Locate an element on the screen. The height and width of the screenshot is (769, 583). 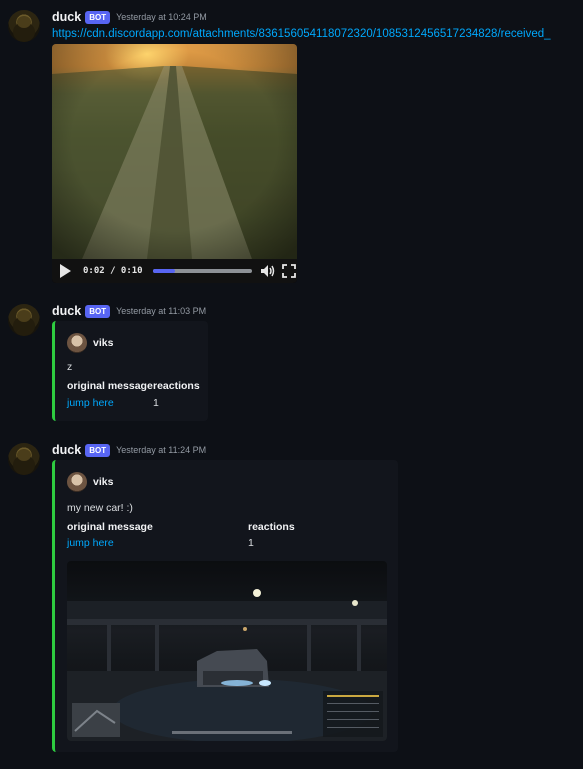
embed-image is located at coordinates (227, 651).